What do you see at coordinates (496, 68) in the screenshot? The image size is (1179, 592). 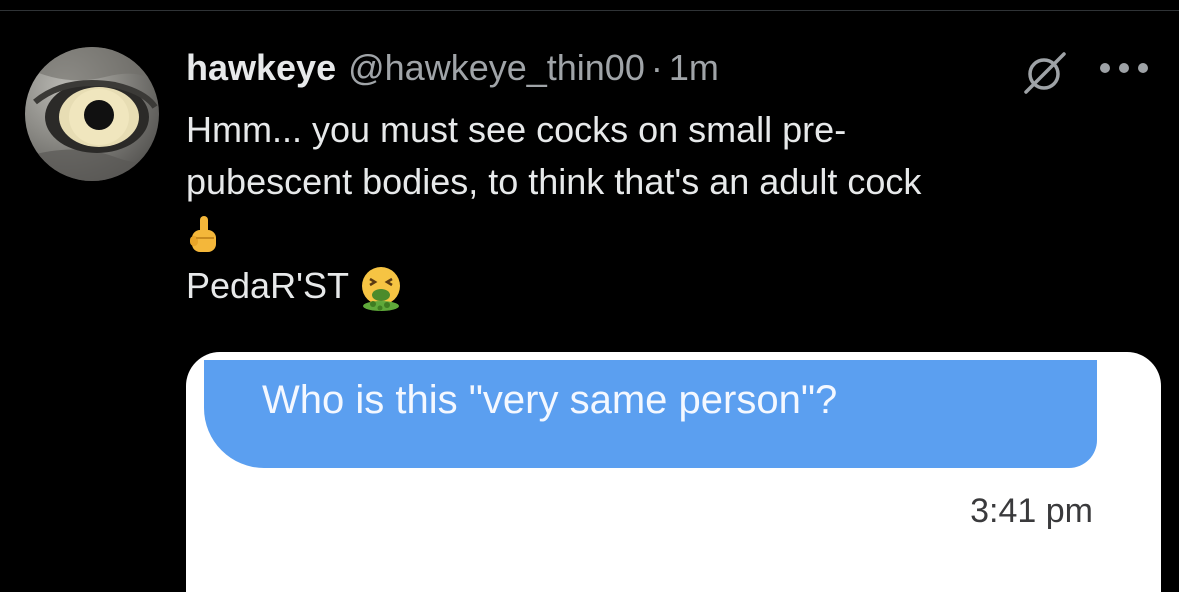 I see `user-handle: @hawkeye_thin00` at bounding box center [496, 68].